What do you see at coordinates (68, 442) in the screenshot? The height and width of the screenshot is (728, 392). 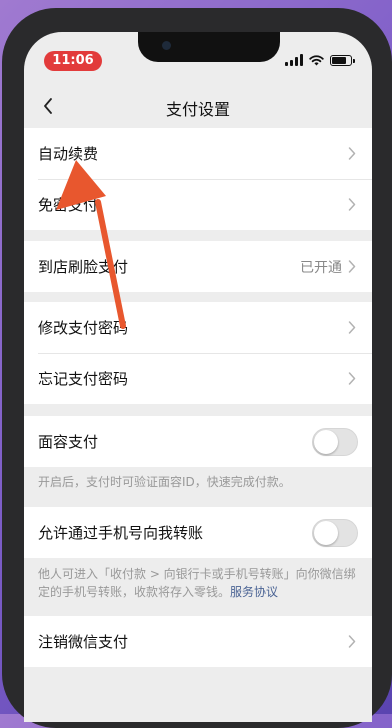 I see `face-id-label: 面容支付` at bounding box center [68, 442].